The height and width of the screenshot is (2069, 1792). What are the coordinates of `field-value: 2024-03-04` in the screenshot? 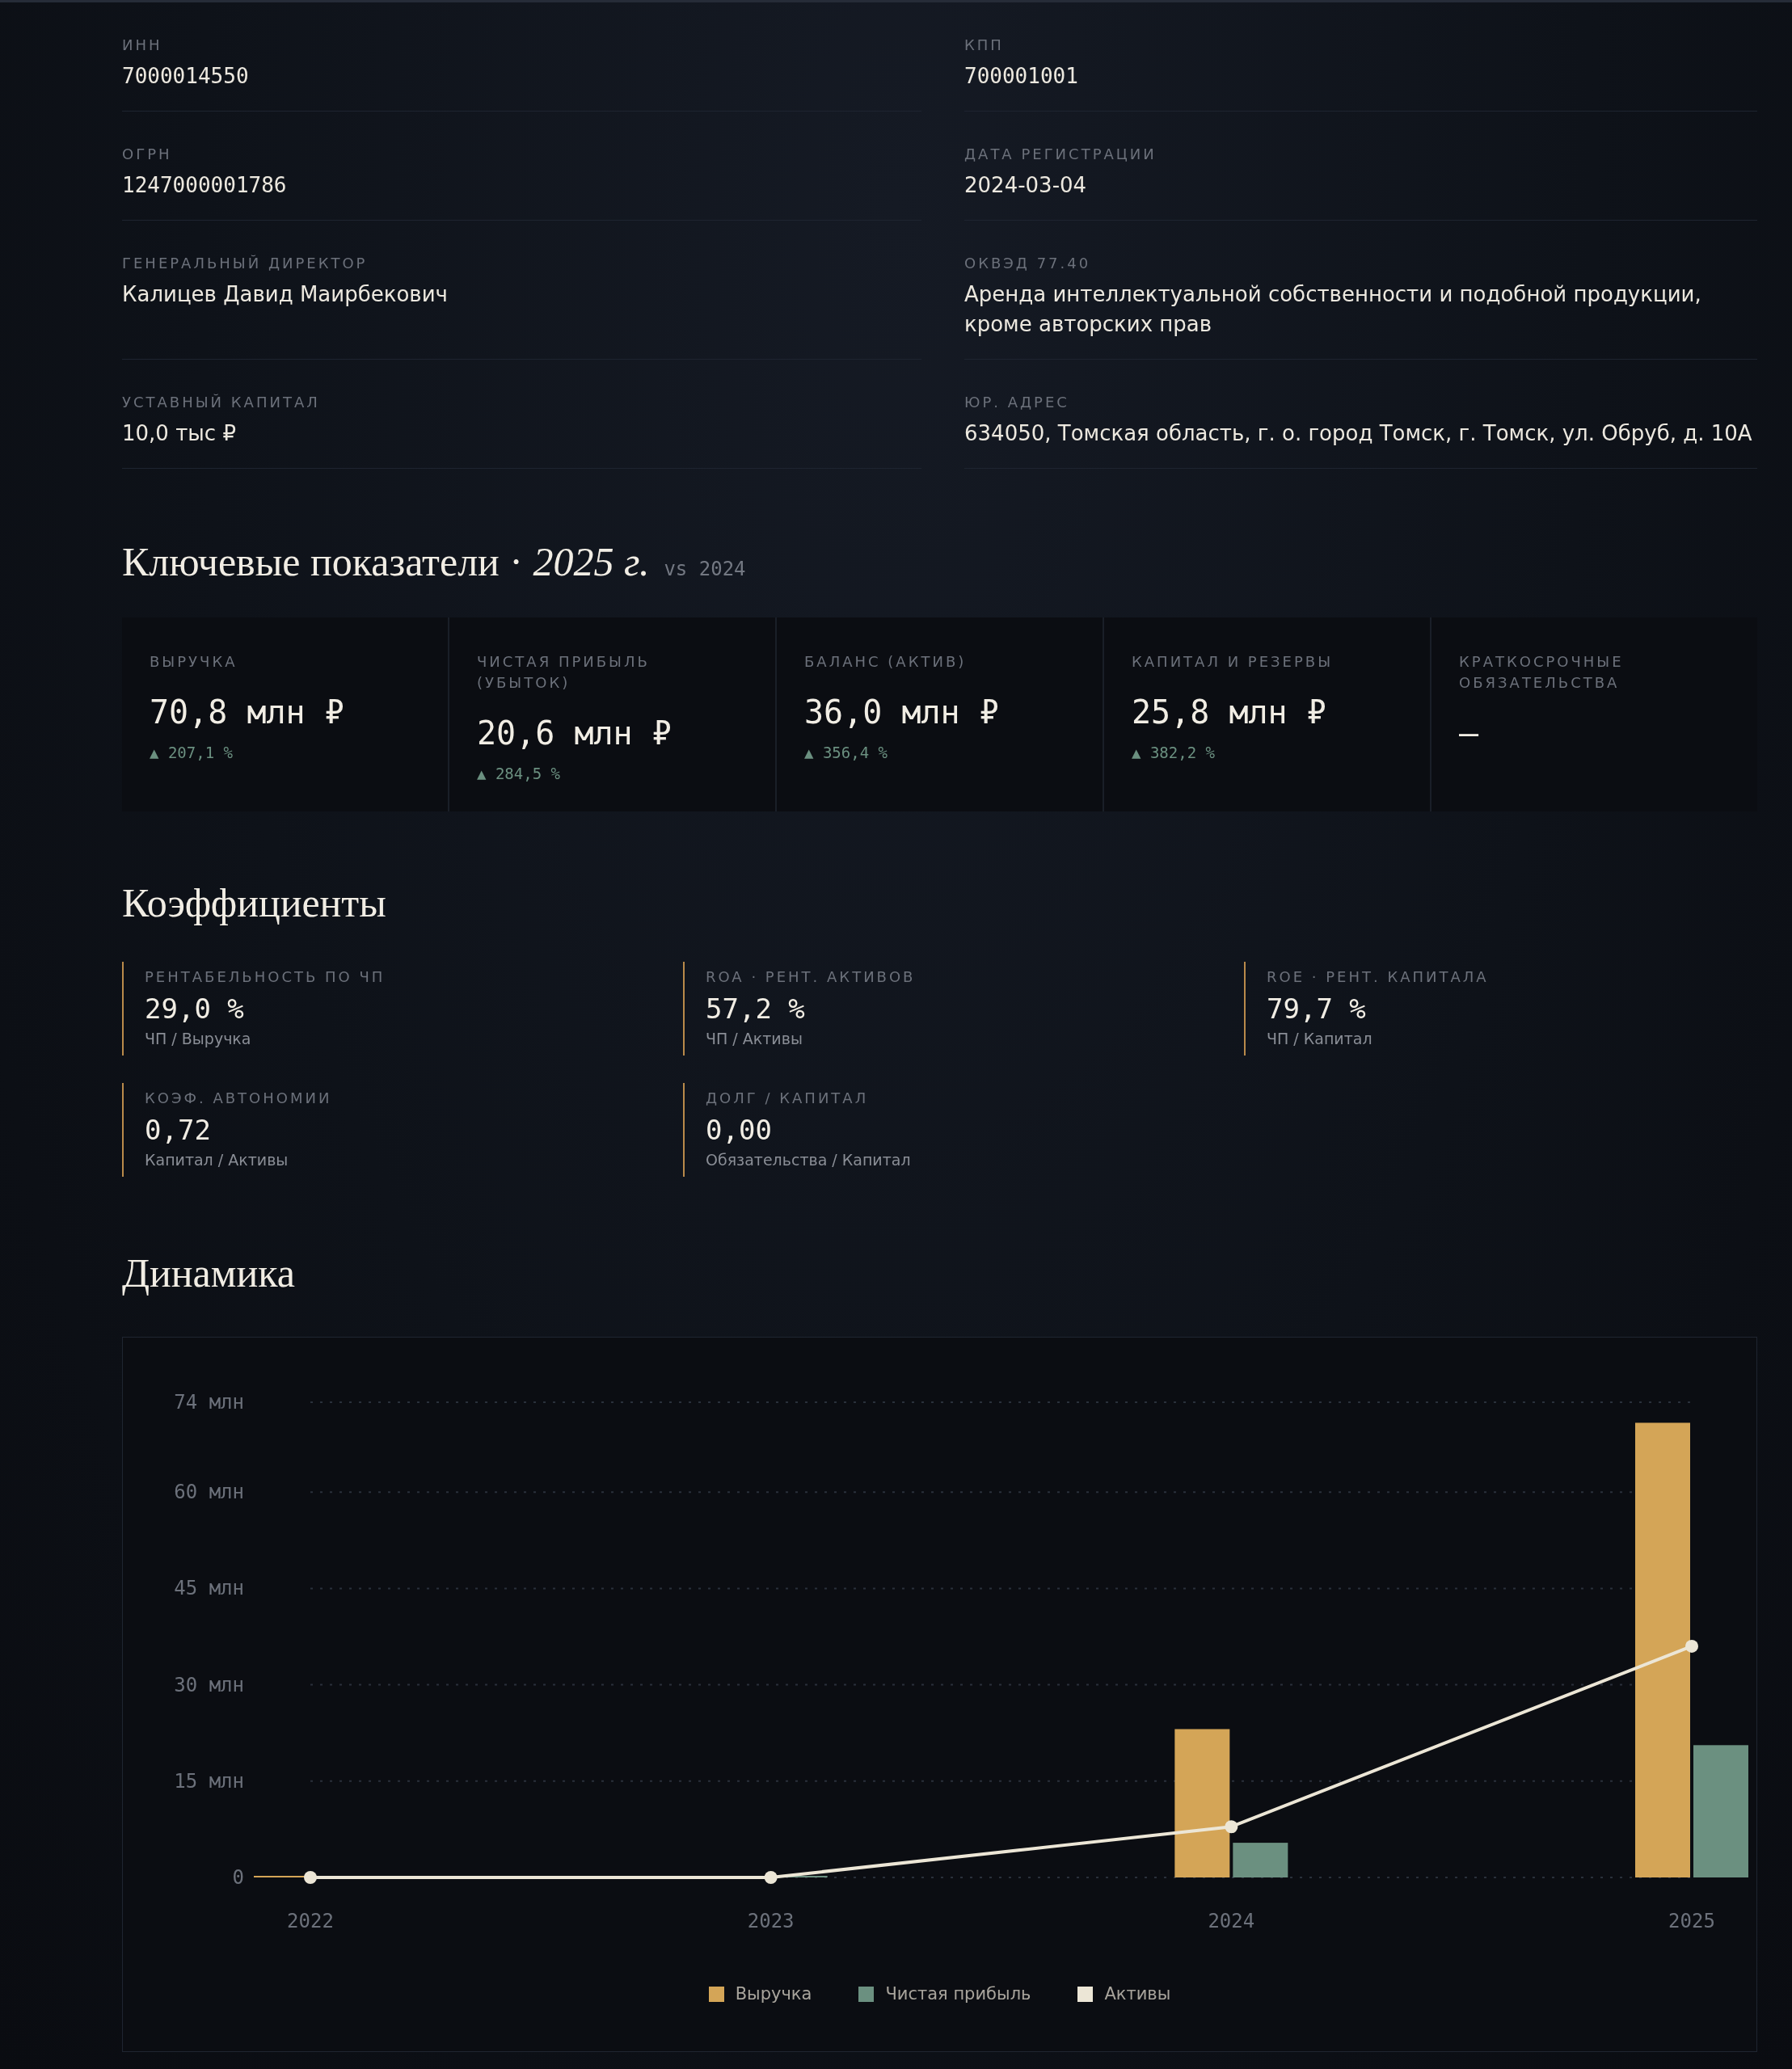 It's located at (1026, 185).